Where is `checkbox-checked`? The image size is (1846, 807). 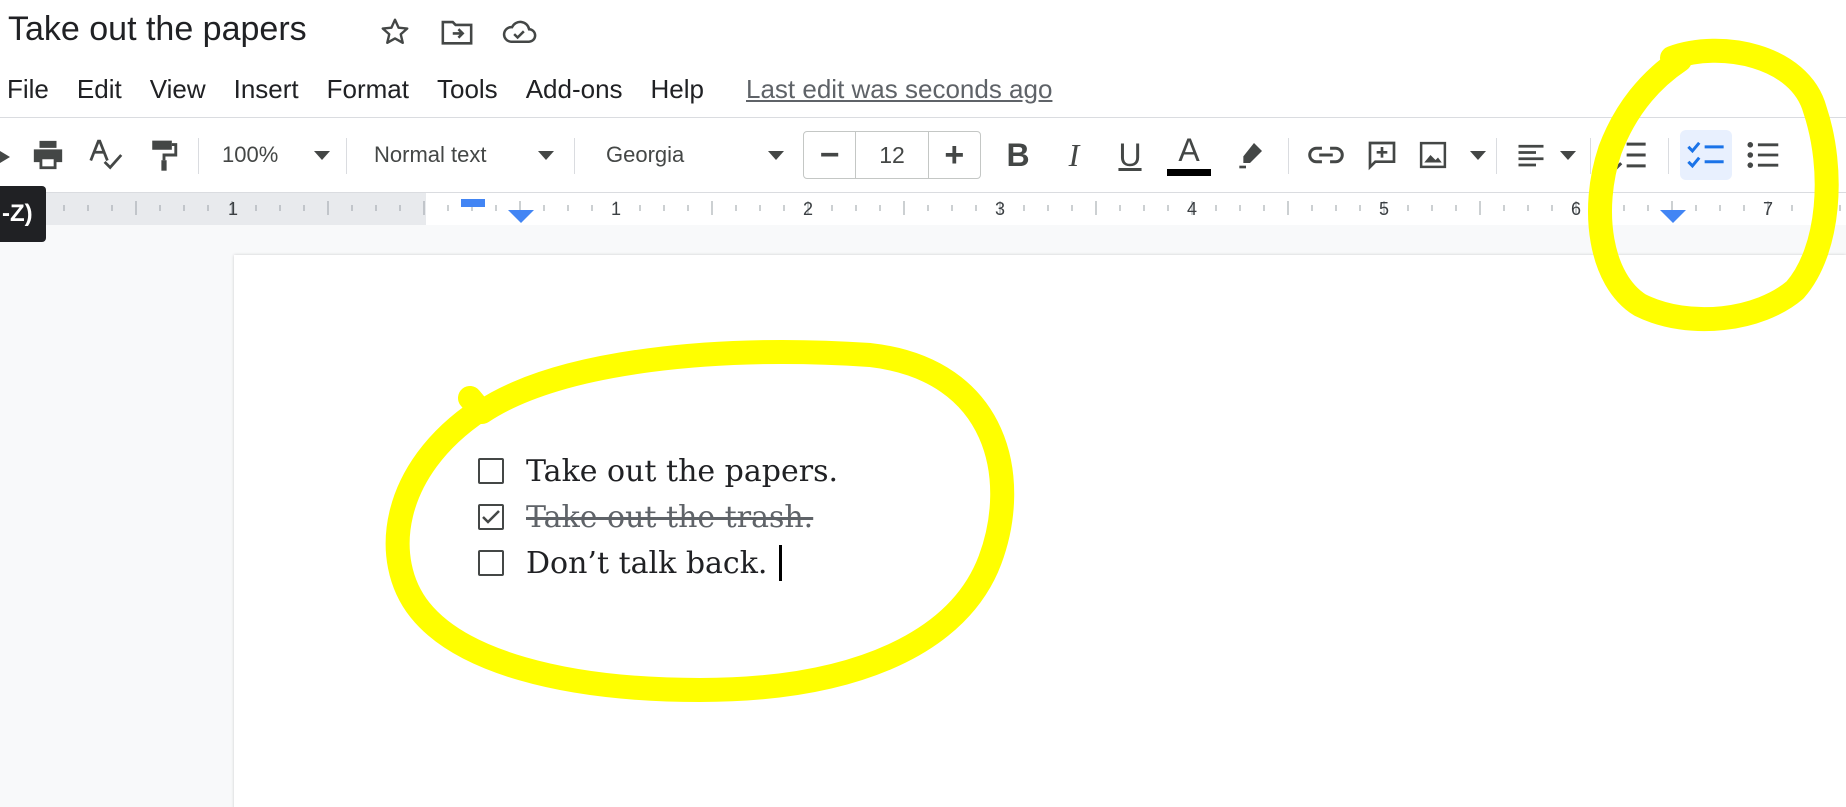
checkbox-checked is located at coordinates (491, 517).